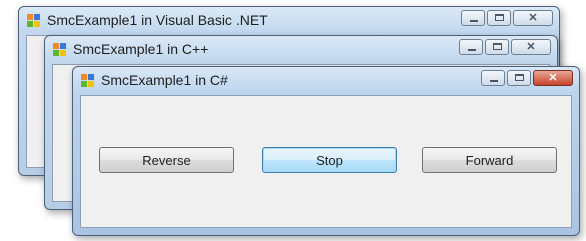 Image resolution: width=586 pixels, height=241 pixels. I want to click on forward-button: Forward, so click(489, 160).